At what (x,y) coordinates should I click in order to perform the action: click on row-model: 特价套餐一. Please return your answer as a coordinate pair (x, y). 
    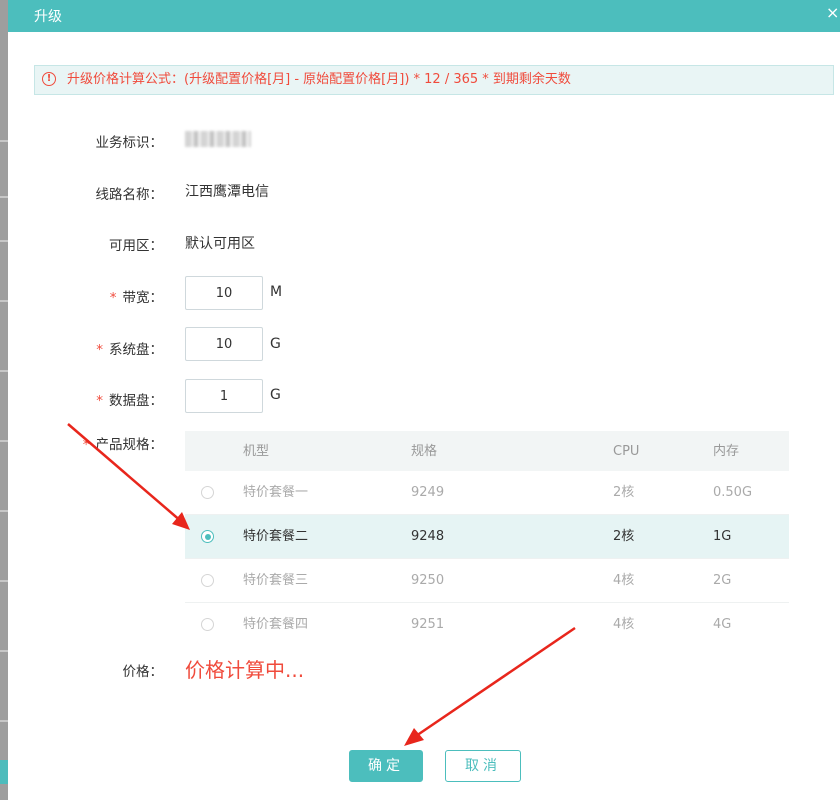
    Looking at the image, I should click on (276, 492).